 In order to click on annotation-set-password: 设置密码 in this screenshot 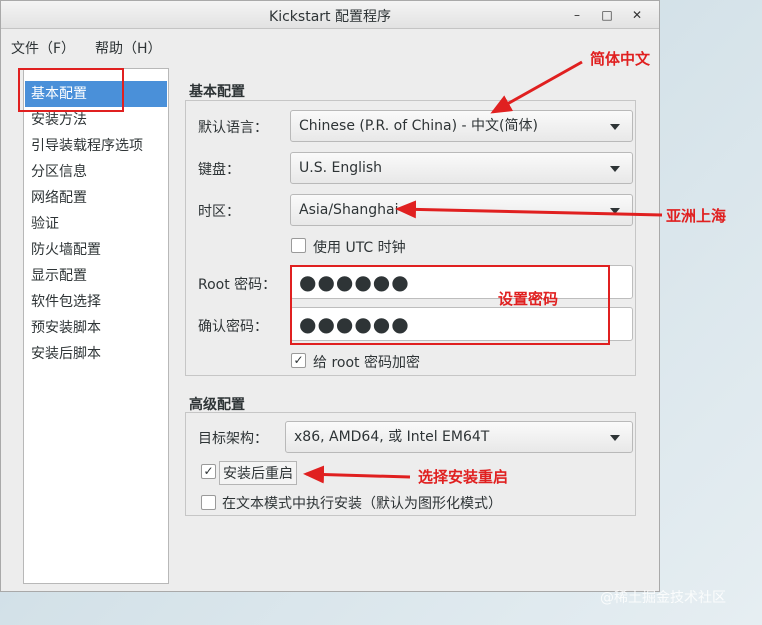, I will do `click(528, 299)`.